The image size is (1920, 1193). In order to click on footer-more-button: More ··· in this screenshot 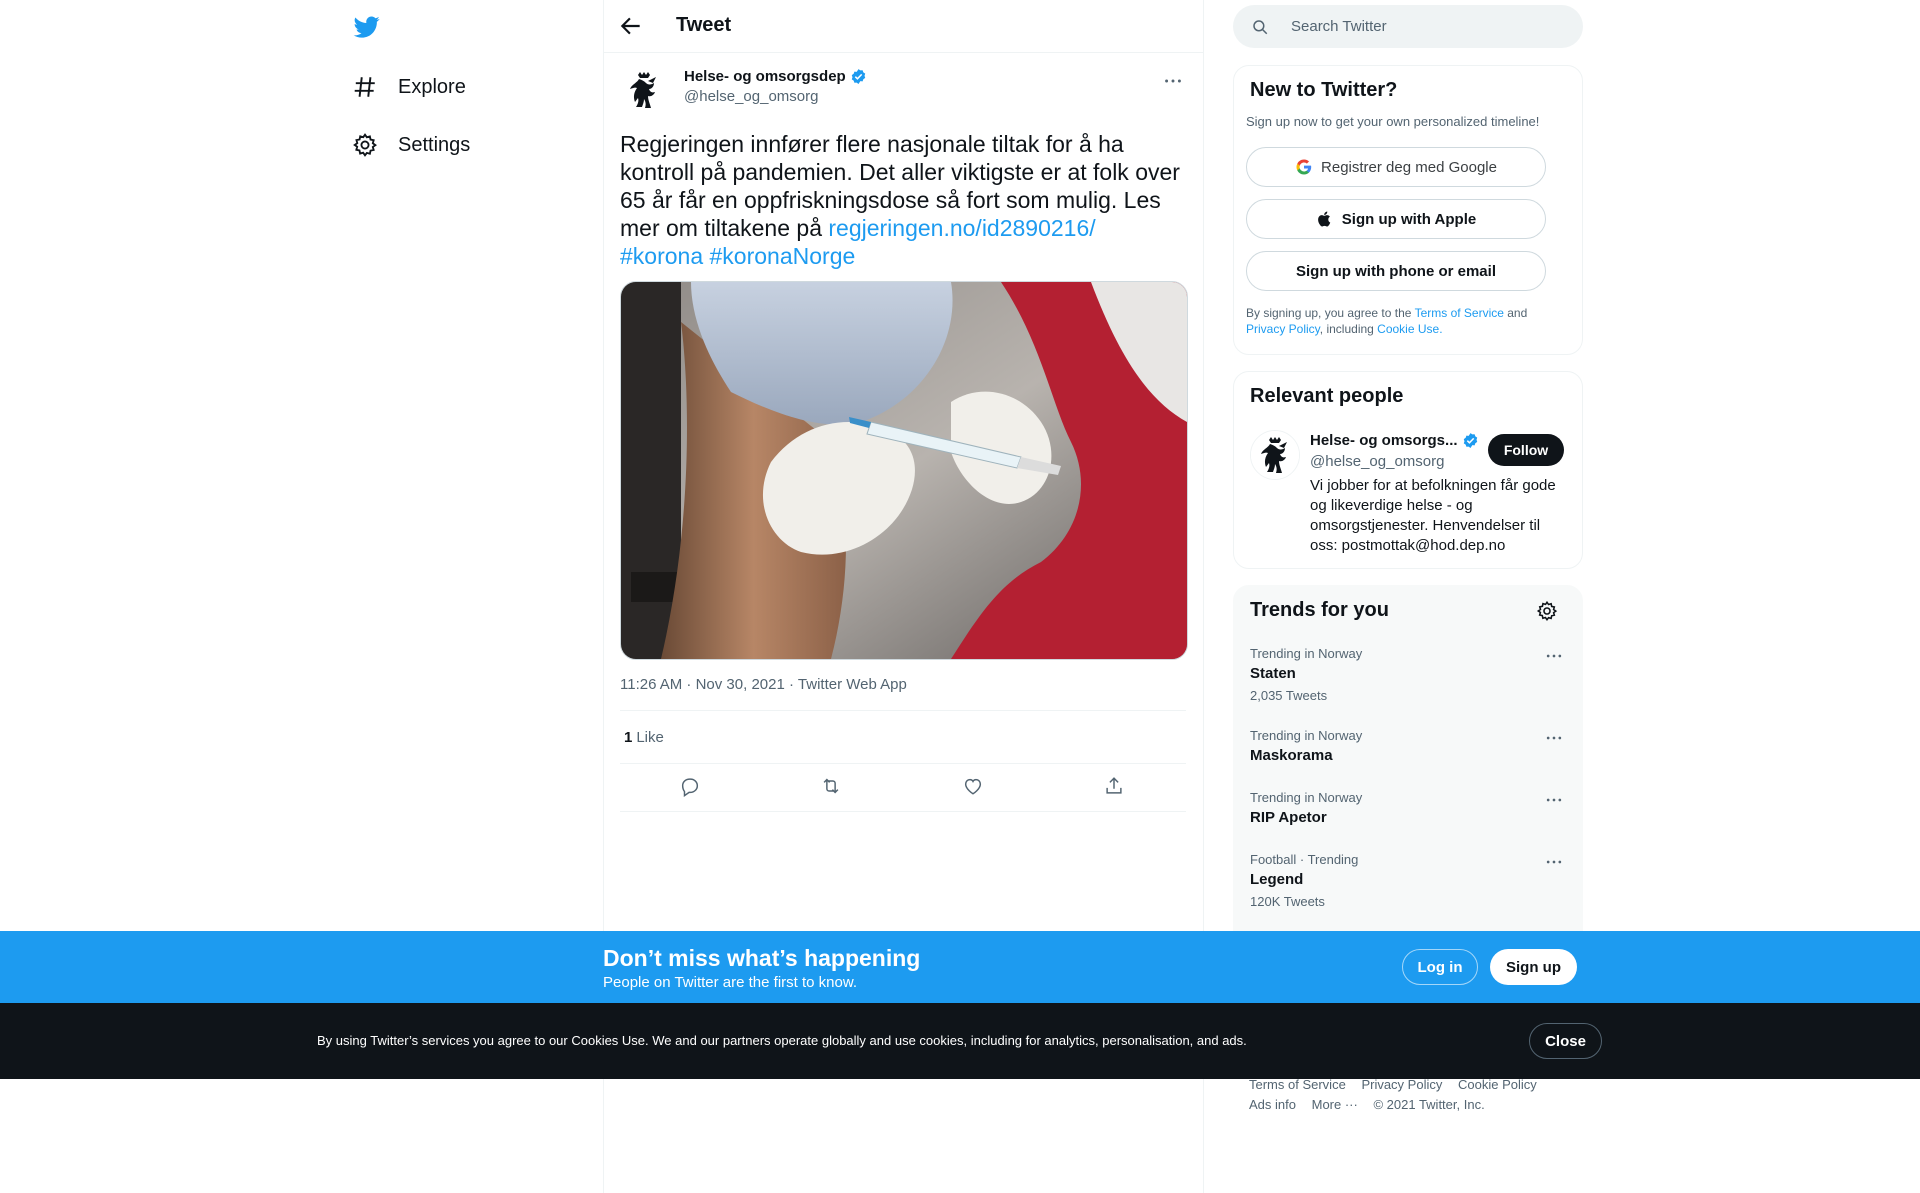, I will do `click(1335, 1104)`.